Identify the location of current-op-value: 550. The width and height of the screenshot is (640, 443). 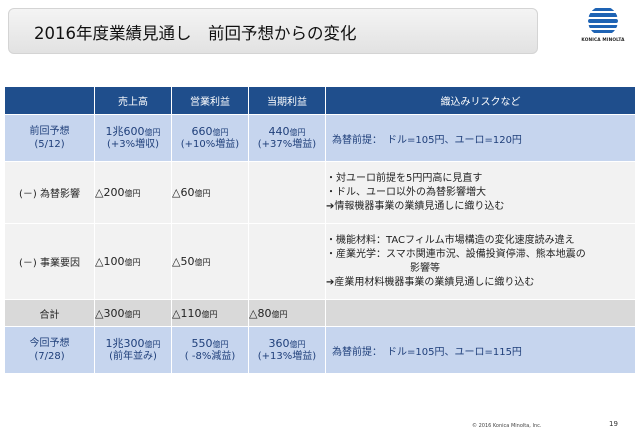
(202, 343).